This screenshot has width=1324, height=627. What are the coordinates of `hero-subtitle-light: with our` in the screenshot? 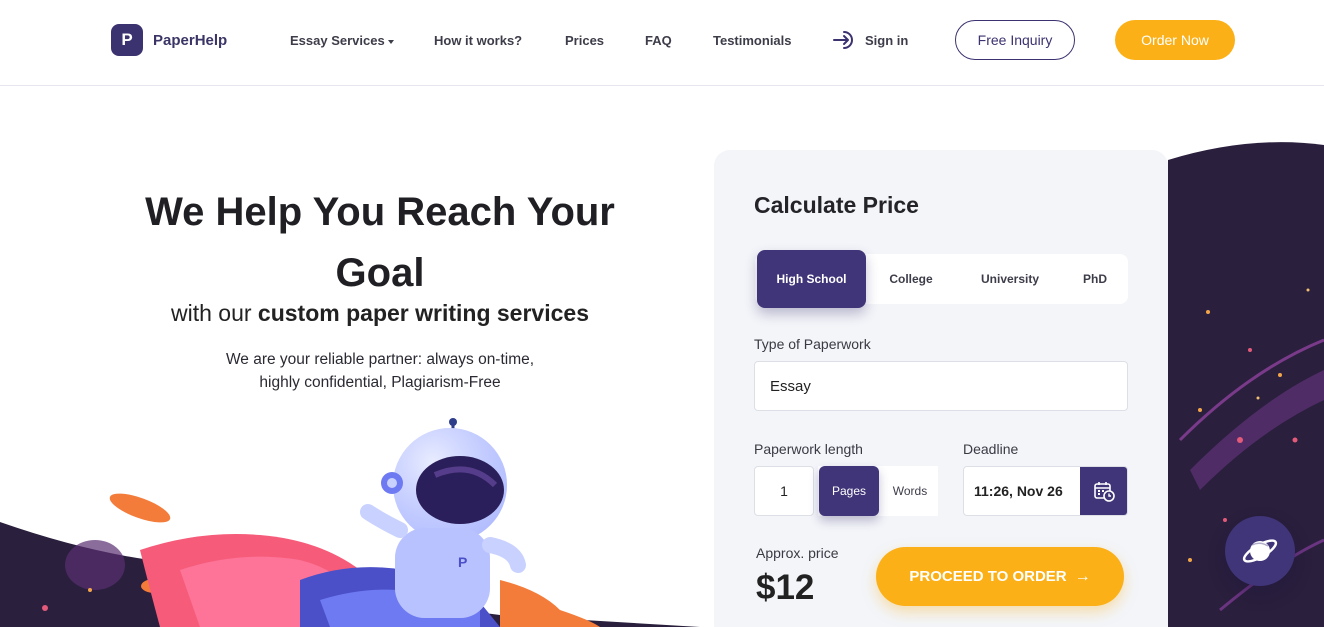 It's located at (211, 313).